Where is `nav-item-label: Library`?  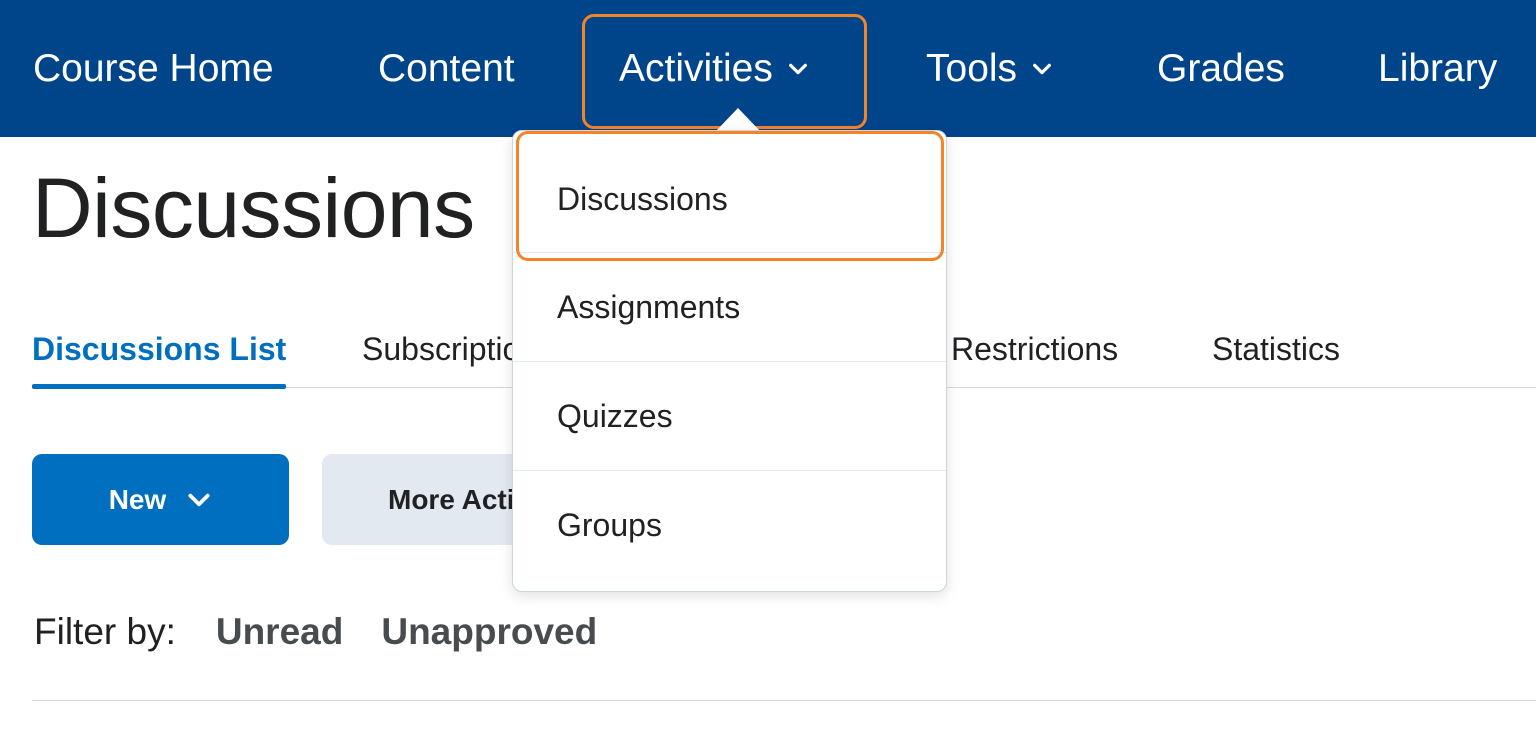 nav-item-label: Library is located at coordinates (1438, 68).